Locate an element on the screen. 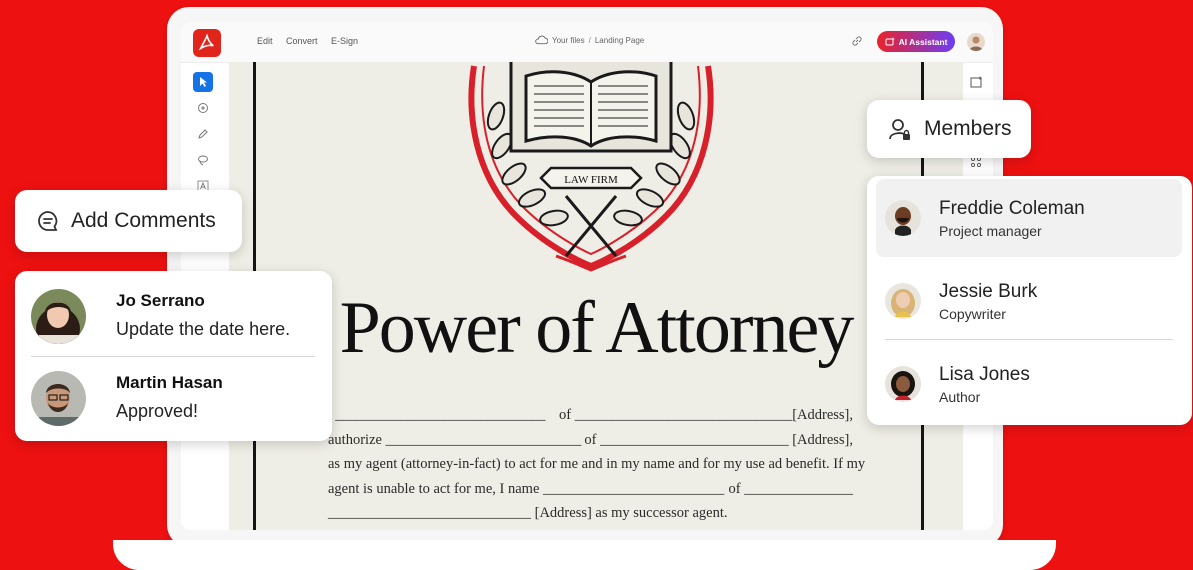 Image resolution: width=1193 pixels, height=570 pixels. members-label: Members is located at coordinates (968, 128).